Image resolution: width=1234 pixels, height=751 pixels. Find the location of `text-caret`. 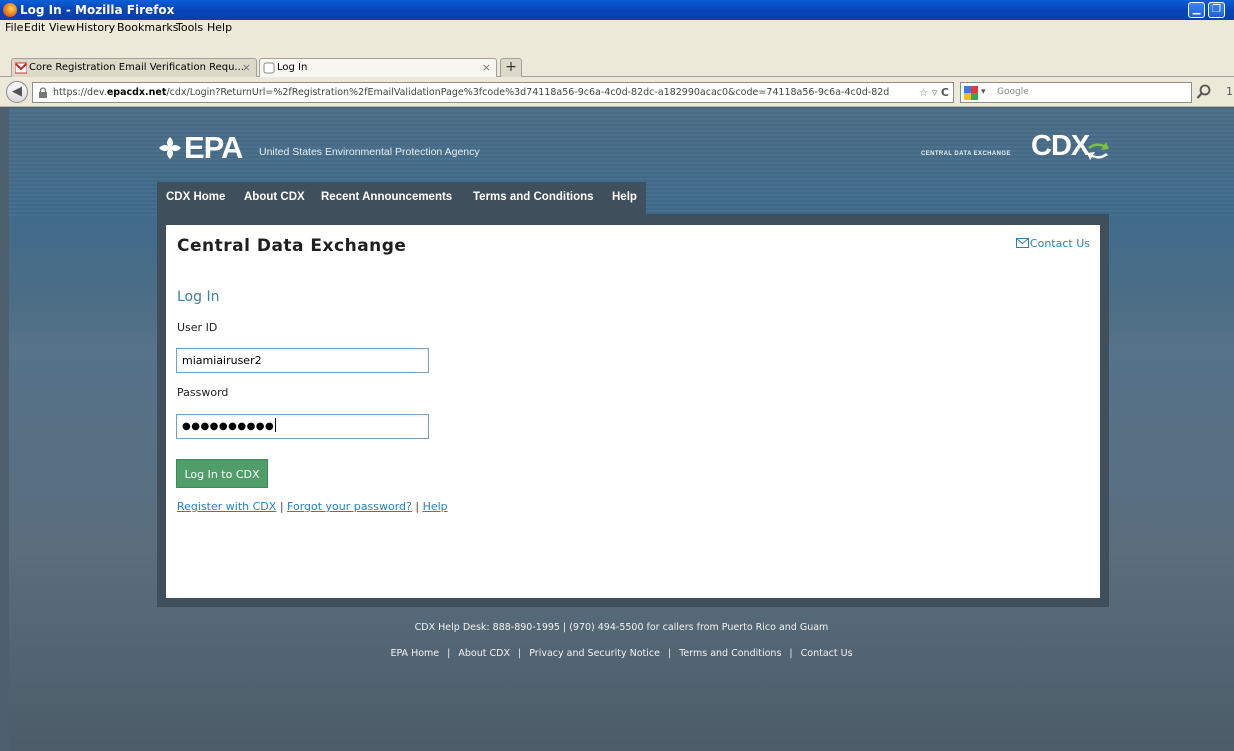

text-caret is located at coordinates (276, 425).